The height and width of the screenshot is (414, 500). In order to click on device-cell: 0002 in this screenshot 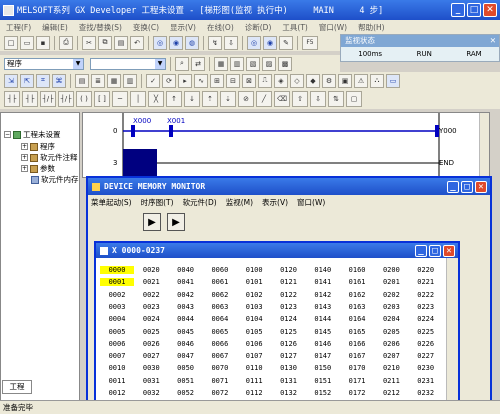, I will do `click(117, 295)`.